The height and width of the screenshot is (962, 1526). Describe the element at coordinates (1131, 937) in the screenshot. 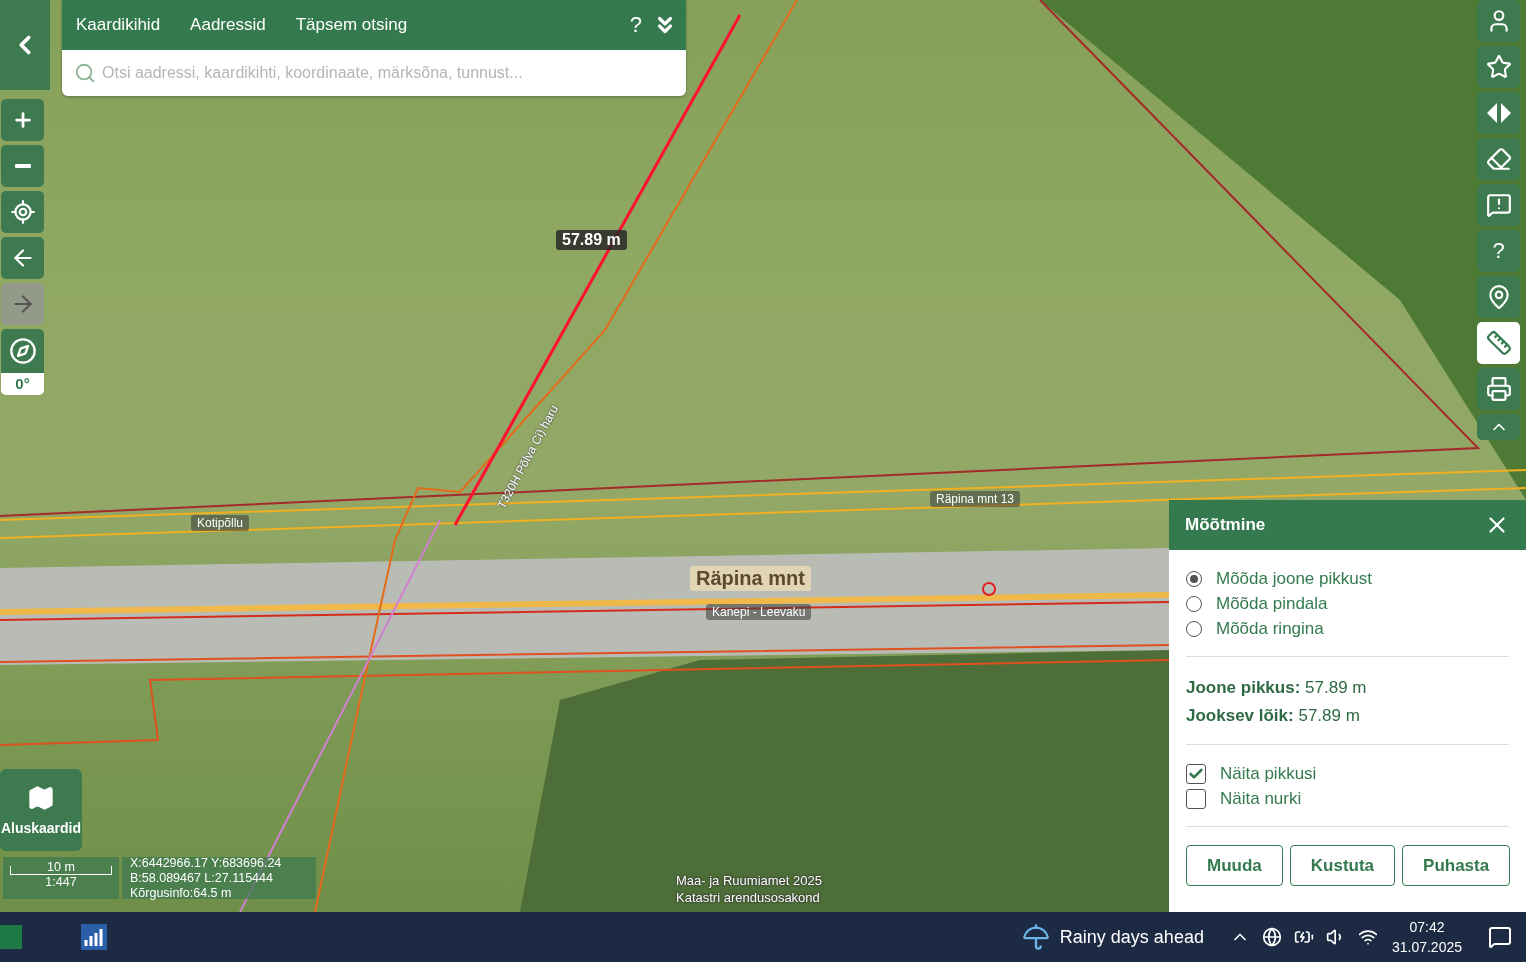

I see `weather-text: Rainy days ahead` at that location.